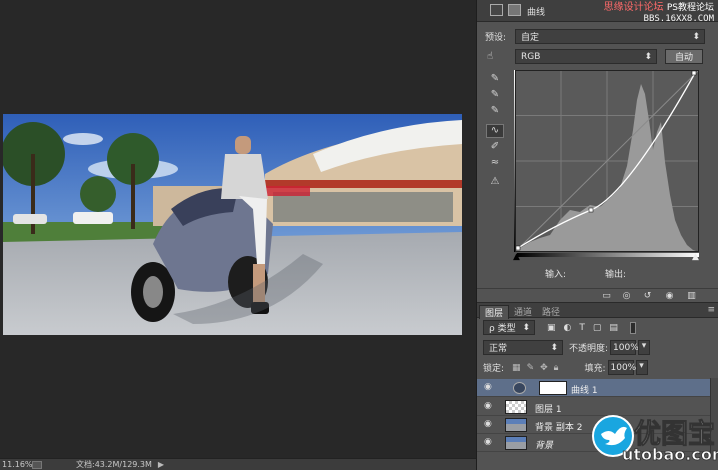 This screenshot has width=718, height=470. I want to click on opacity-slider-arrow-icon: ▾, so click(644, 347).